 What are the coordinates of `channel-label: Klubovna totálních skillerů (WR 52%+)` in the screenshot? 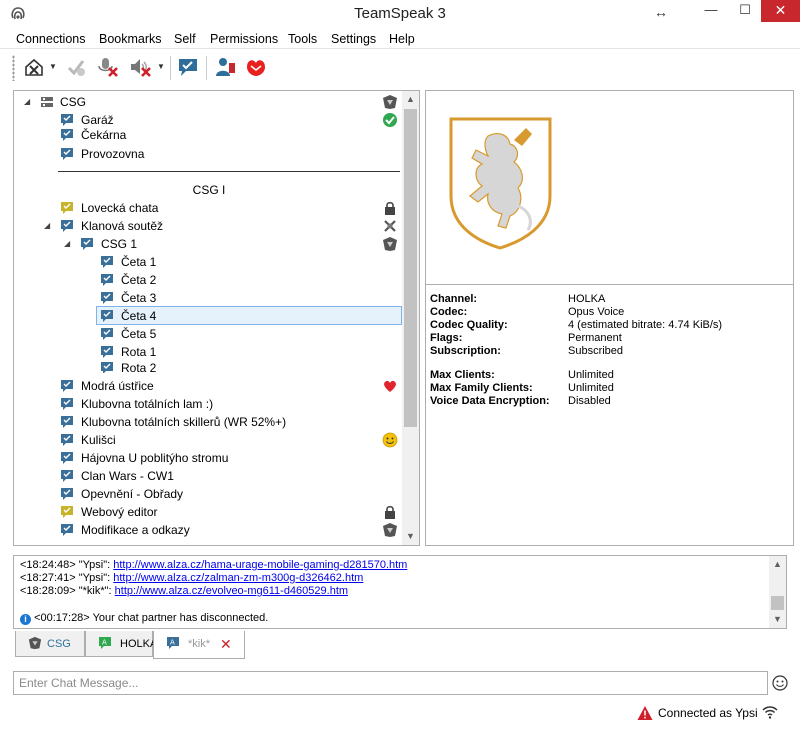 It's located at (184, 422).